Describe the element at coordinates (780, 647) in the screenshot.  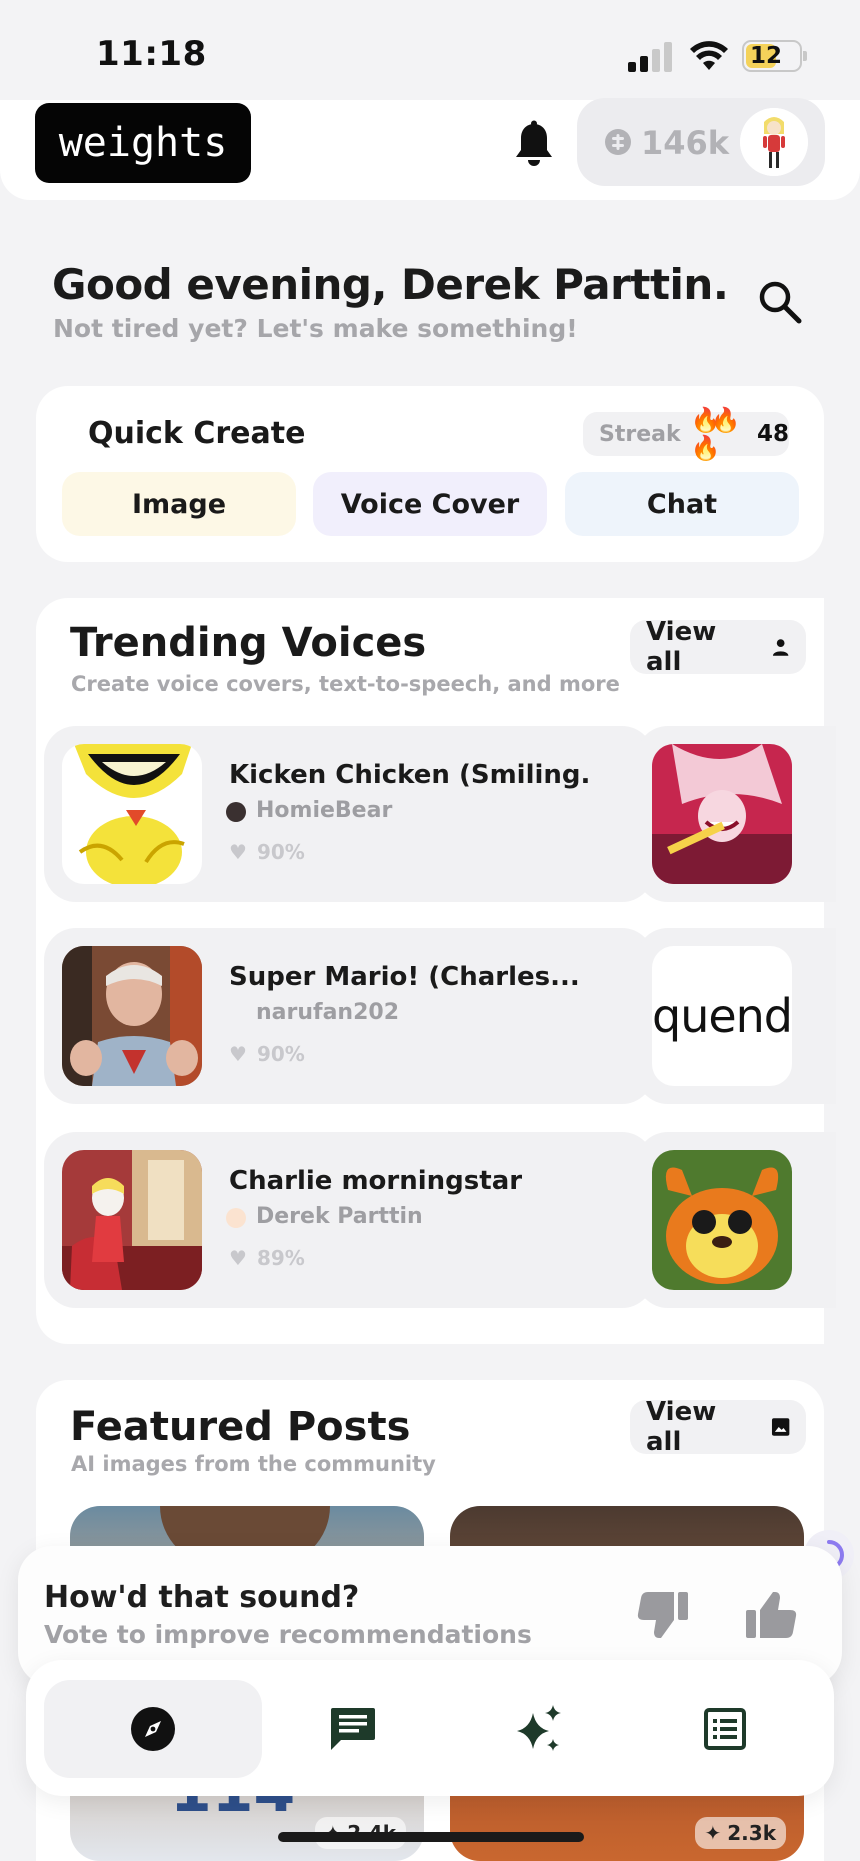
I see `person-icon` at that location.